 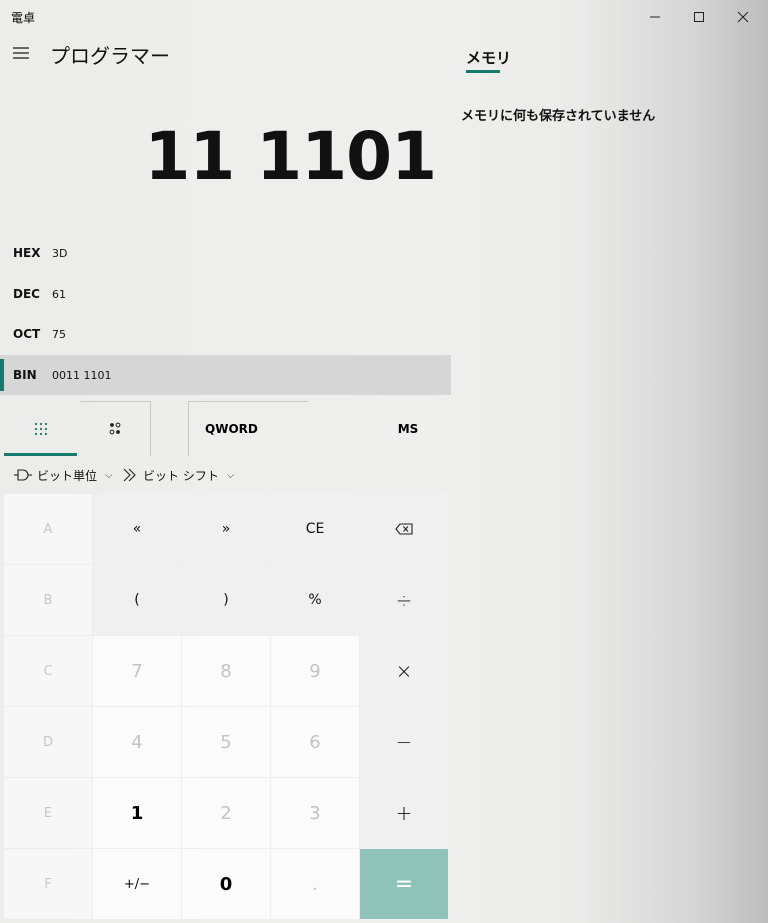 I want to click on key-left-shift: «, so click(x=137, y=529).